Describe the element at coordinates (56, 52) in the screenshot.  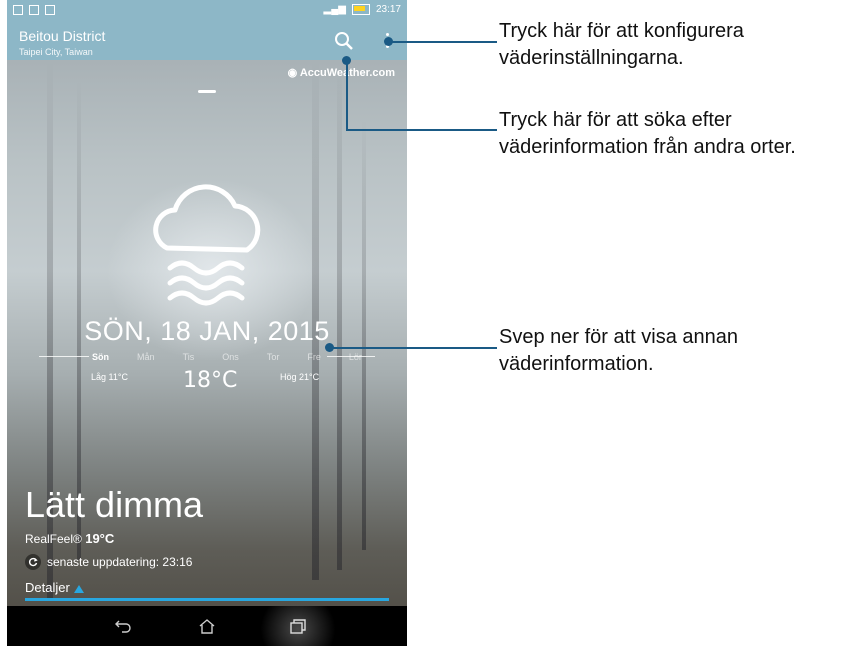
I see `region-name: Taipei City, Taiwan` at that location.